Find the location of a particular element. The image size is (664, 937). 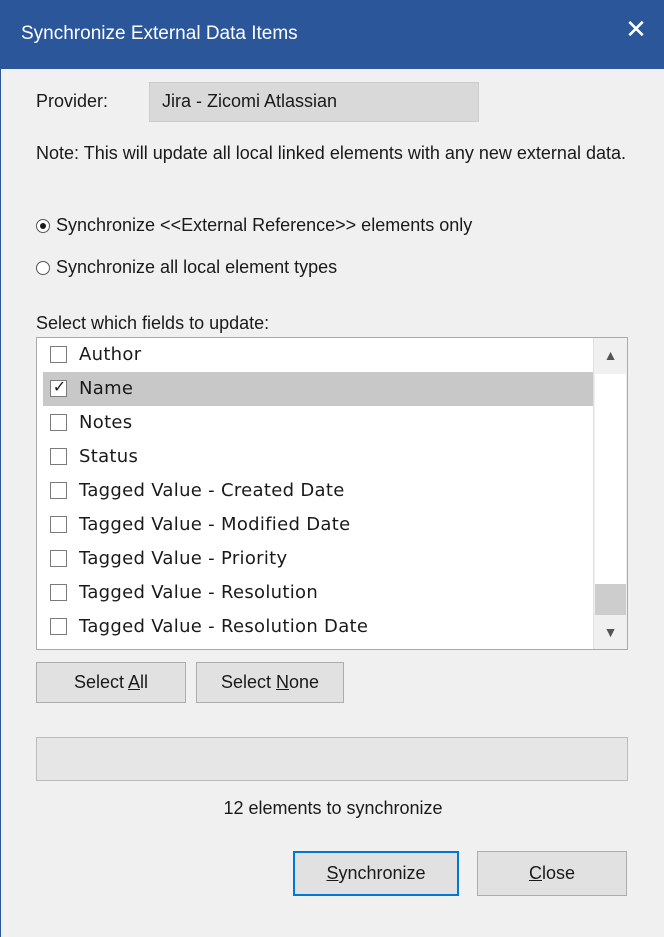

item-label: Name is located at coordinates (106, 388).